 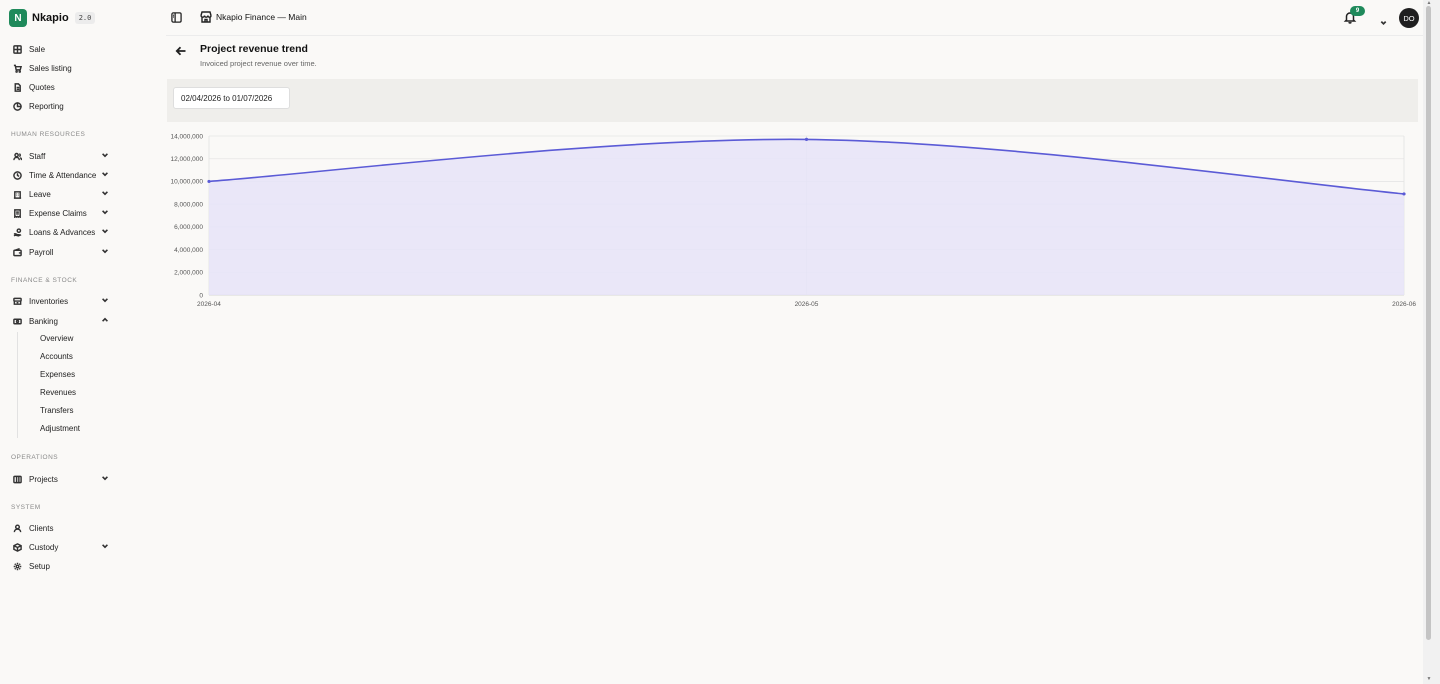 I want to click on section-label-system: SYSTEM, so click(x=26, y=507).